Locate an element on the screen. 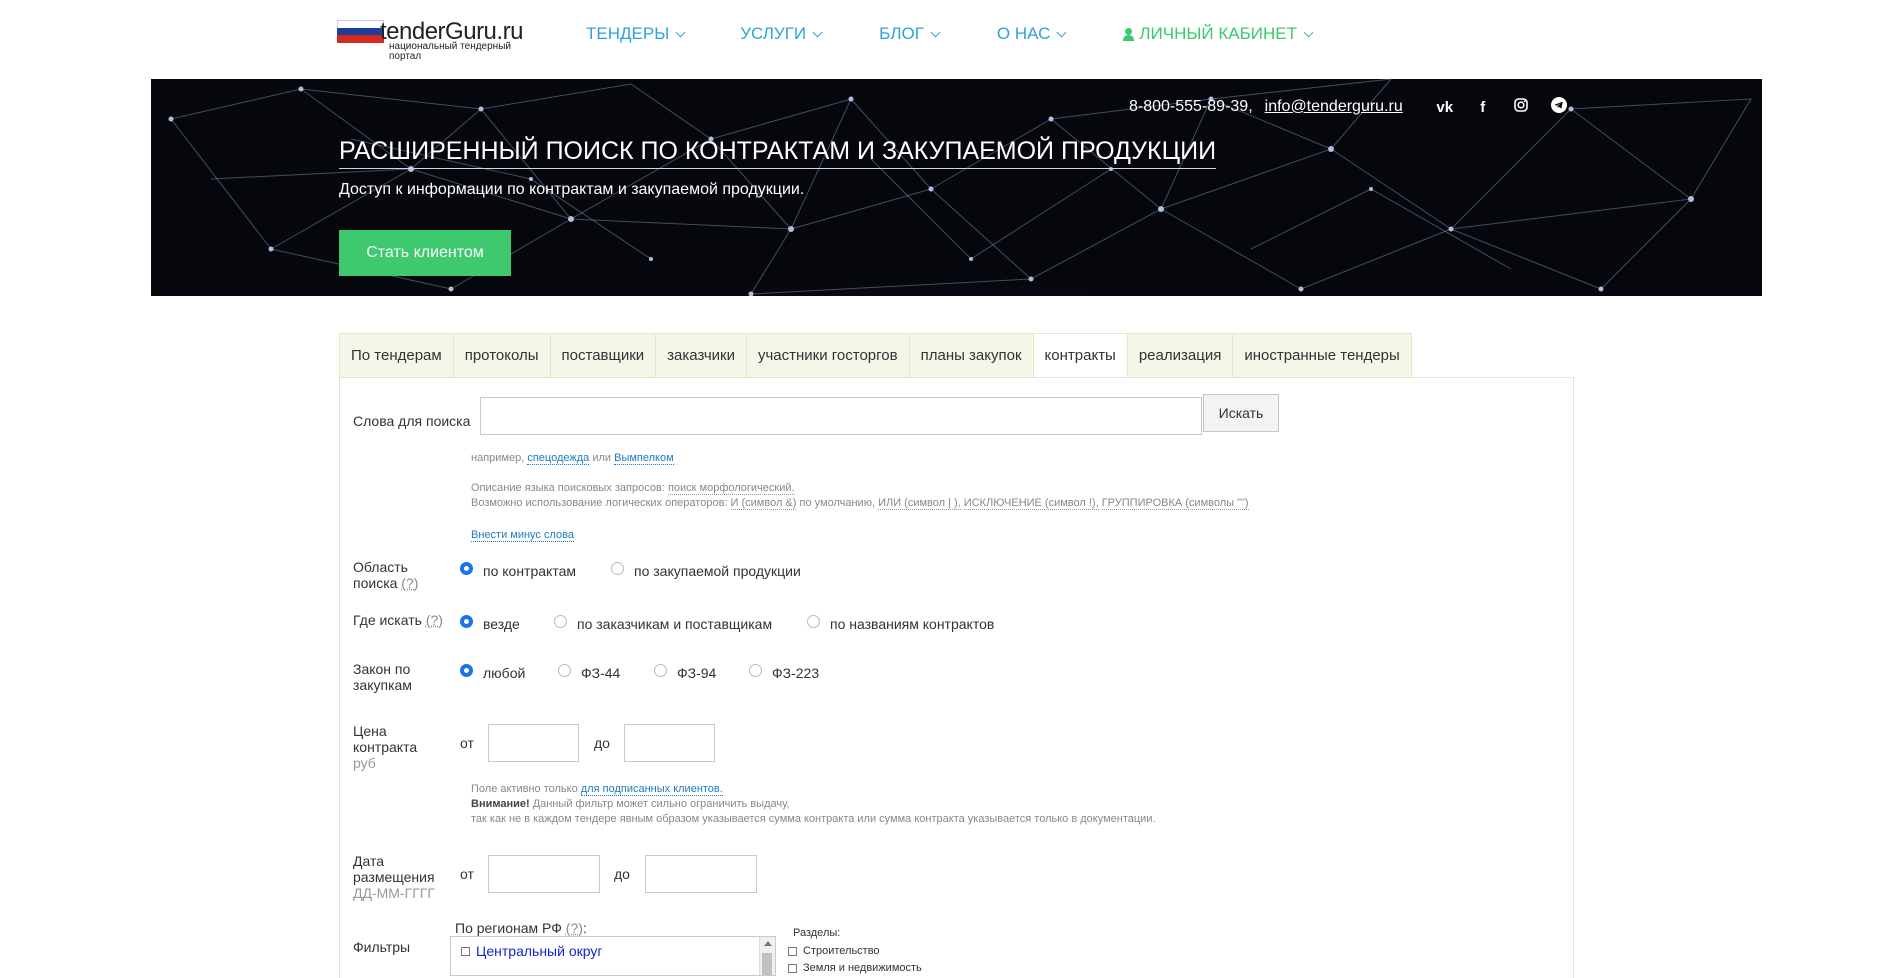  vk-icon: vk is located at coordinates (1445, 107).